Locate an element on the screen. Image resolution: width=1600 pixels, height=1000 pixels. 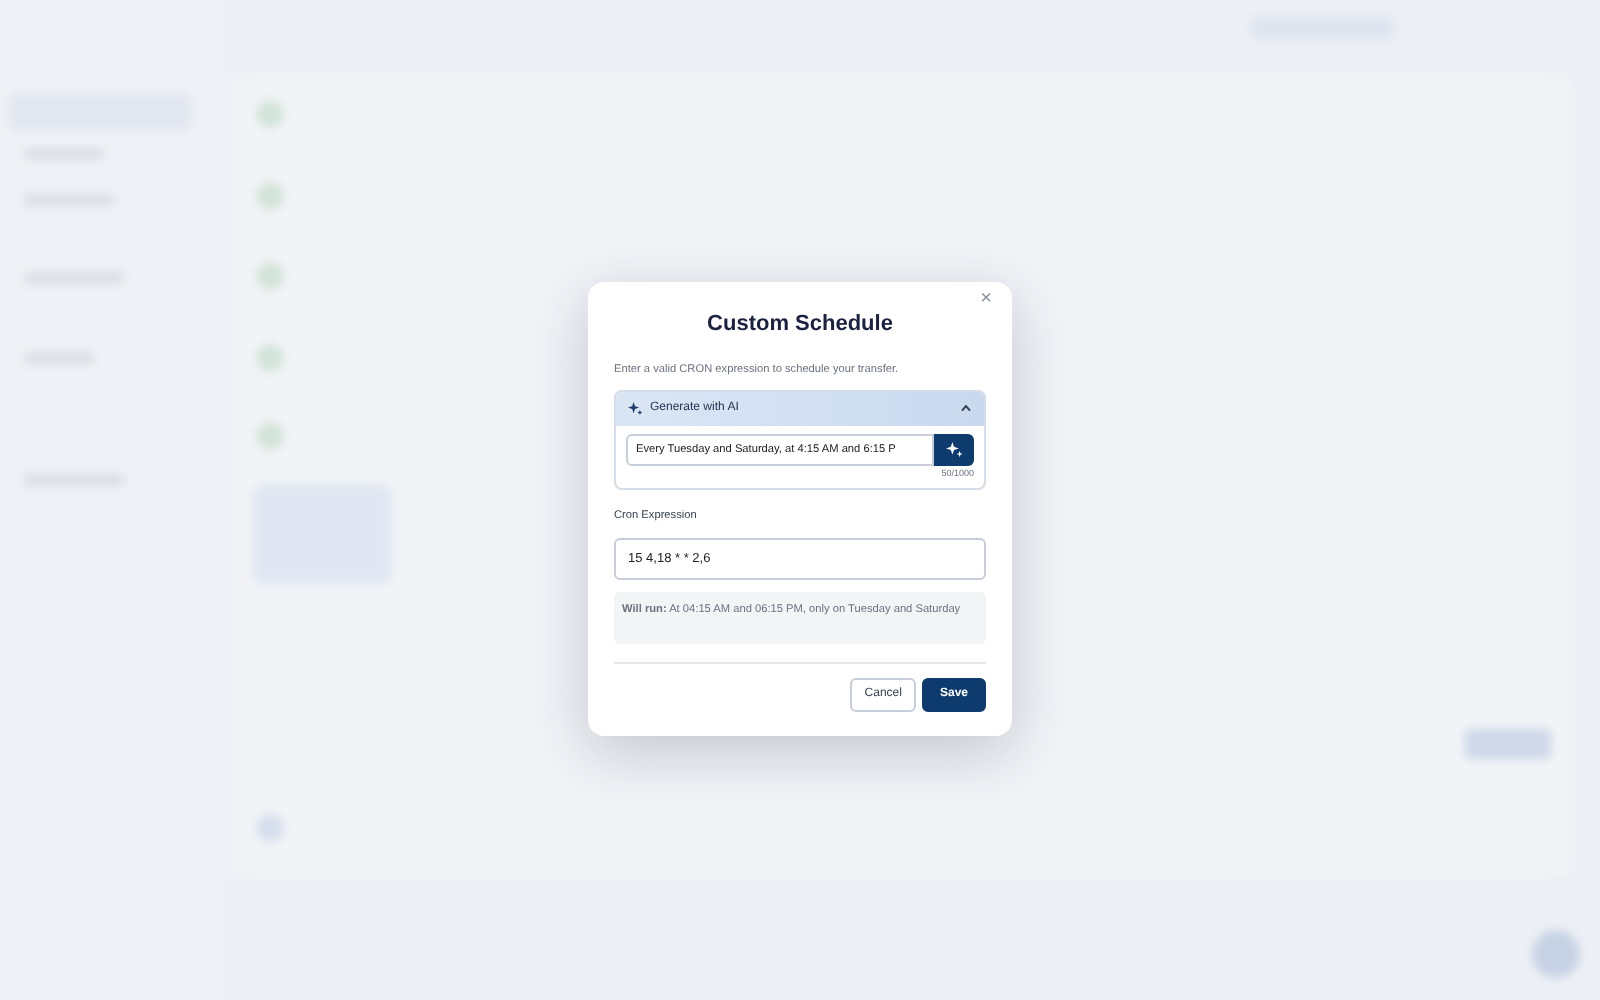
dialog-title: Custom Schedule is located at coordinates (800, 325).